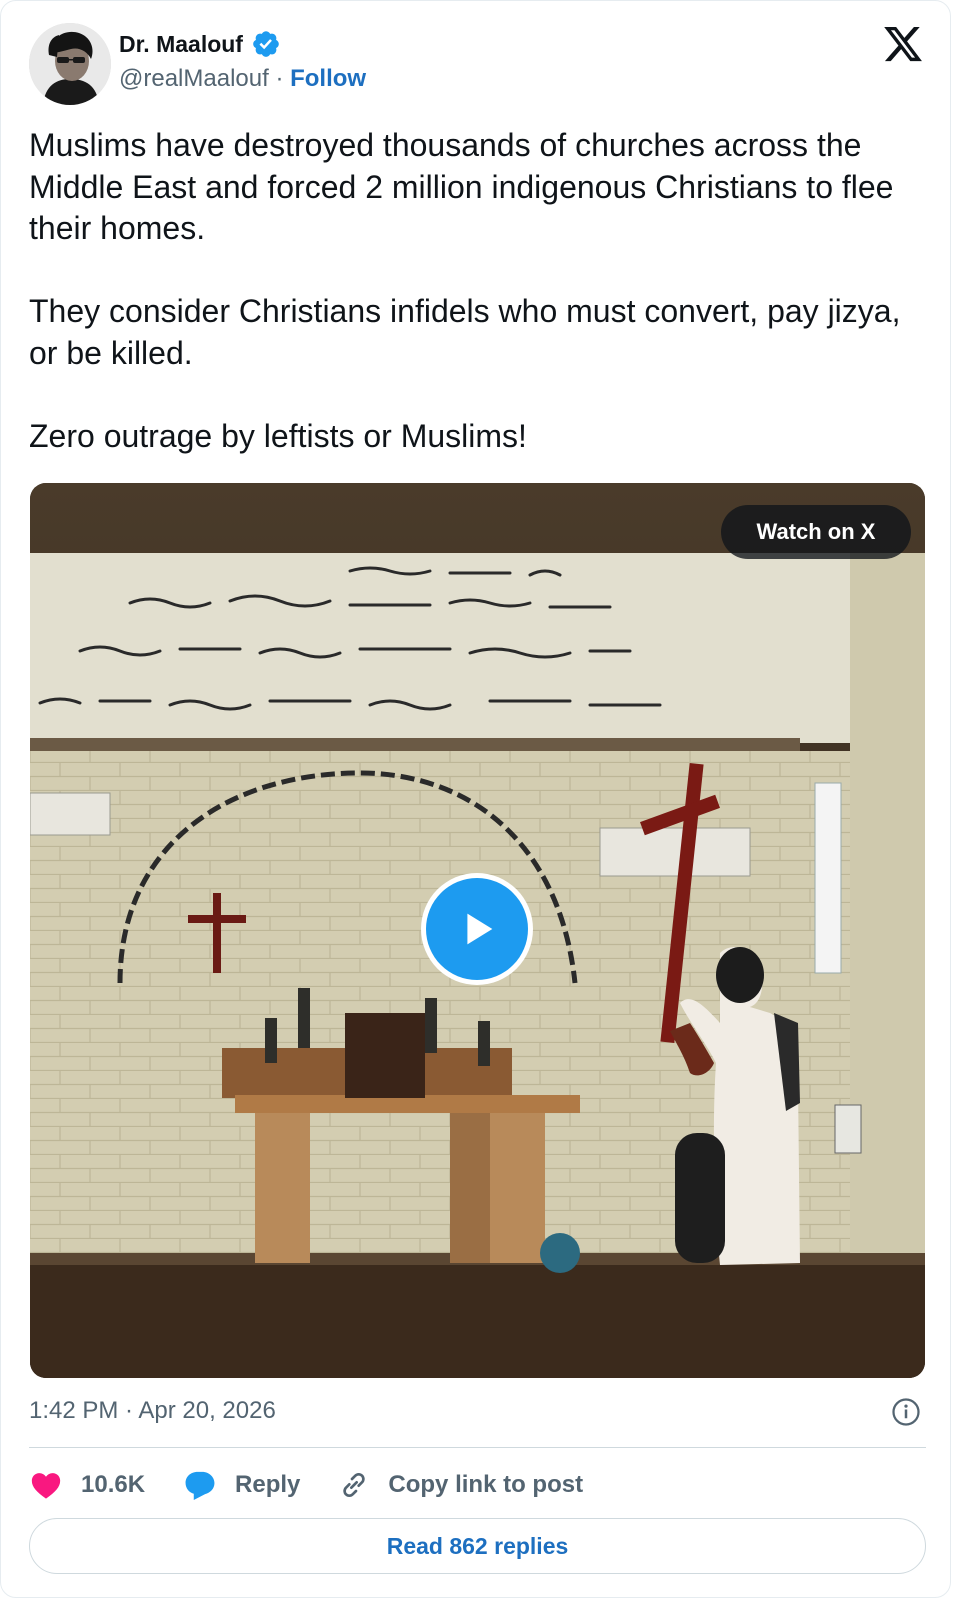 The image size is (953, 1600). Describe the element at coordinates (477, 1447) in the screenshot. I see `divider` at that location.